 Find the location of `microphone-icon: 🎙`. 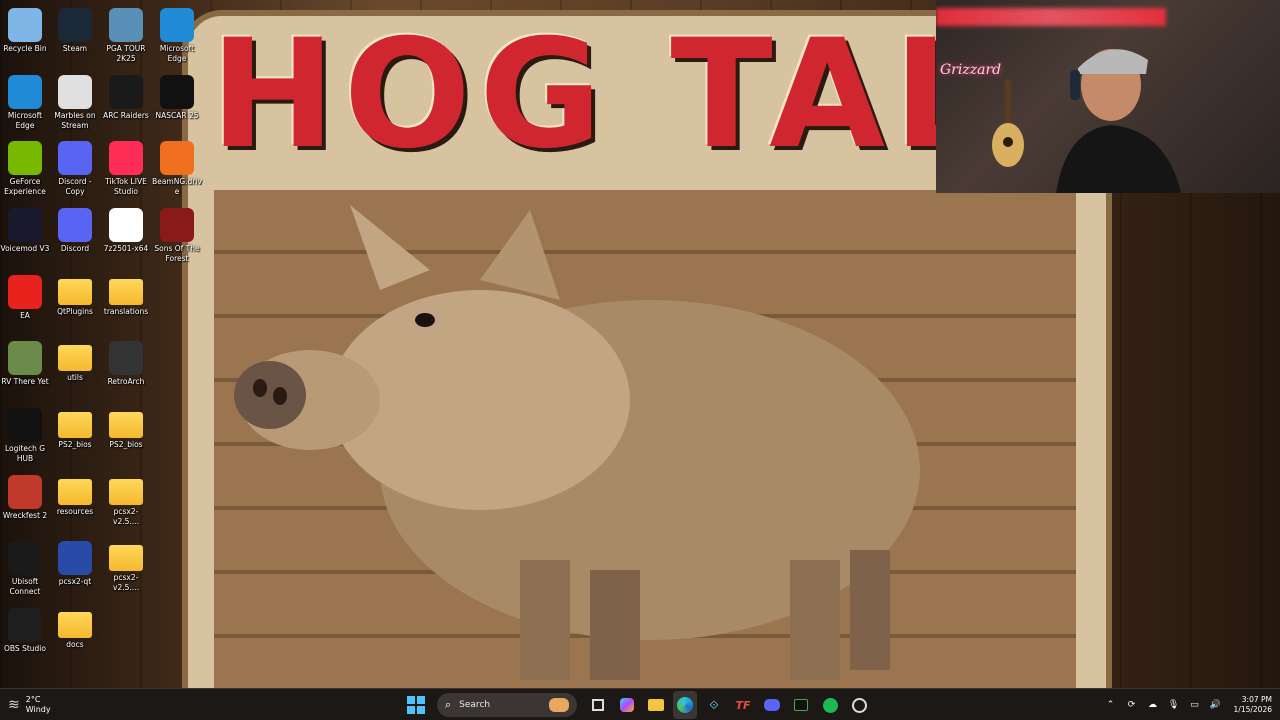

microphone-icon: 🎙 is located at coordinates (1174, 705).